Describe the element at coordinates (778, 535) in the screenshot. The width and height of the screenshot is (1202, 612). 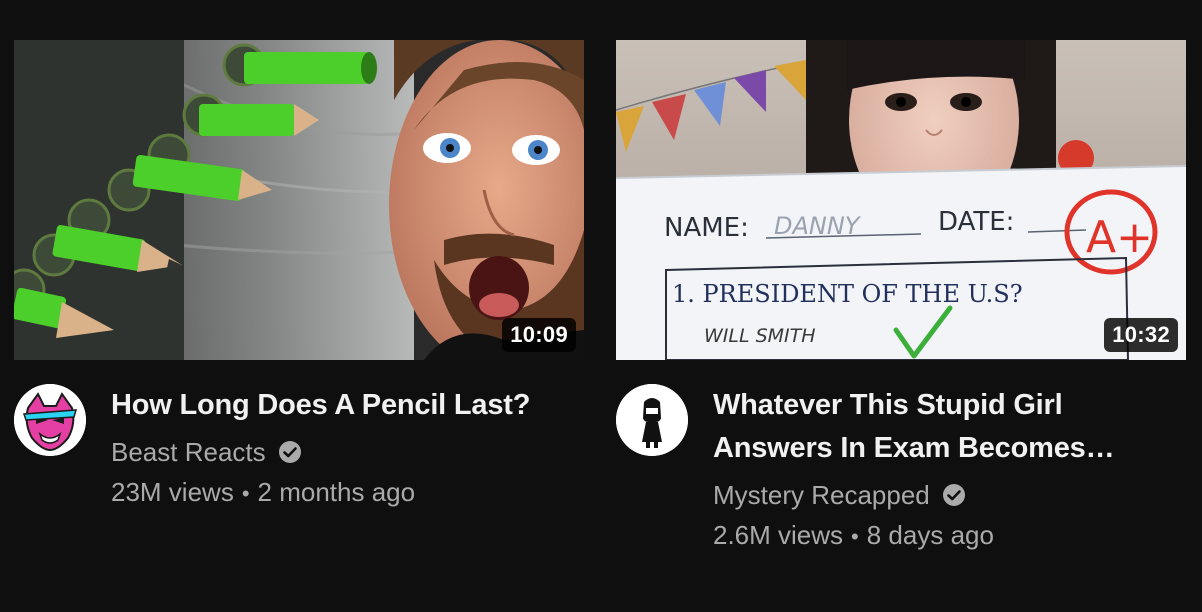
I see `view-count: 2.6M views` at that location.